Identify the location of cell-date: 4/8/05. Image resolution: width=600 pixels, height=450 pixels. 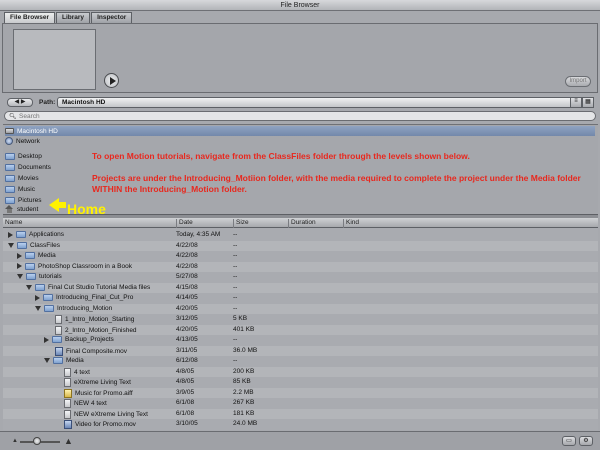
(185, 371).